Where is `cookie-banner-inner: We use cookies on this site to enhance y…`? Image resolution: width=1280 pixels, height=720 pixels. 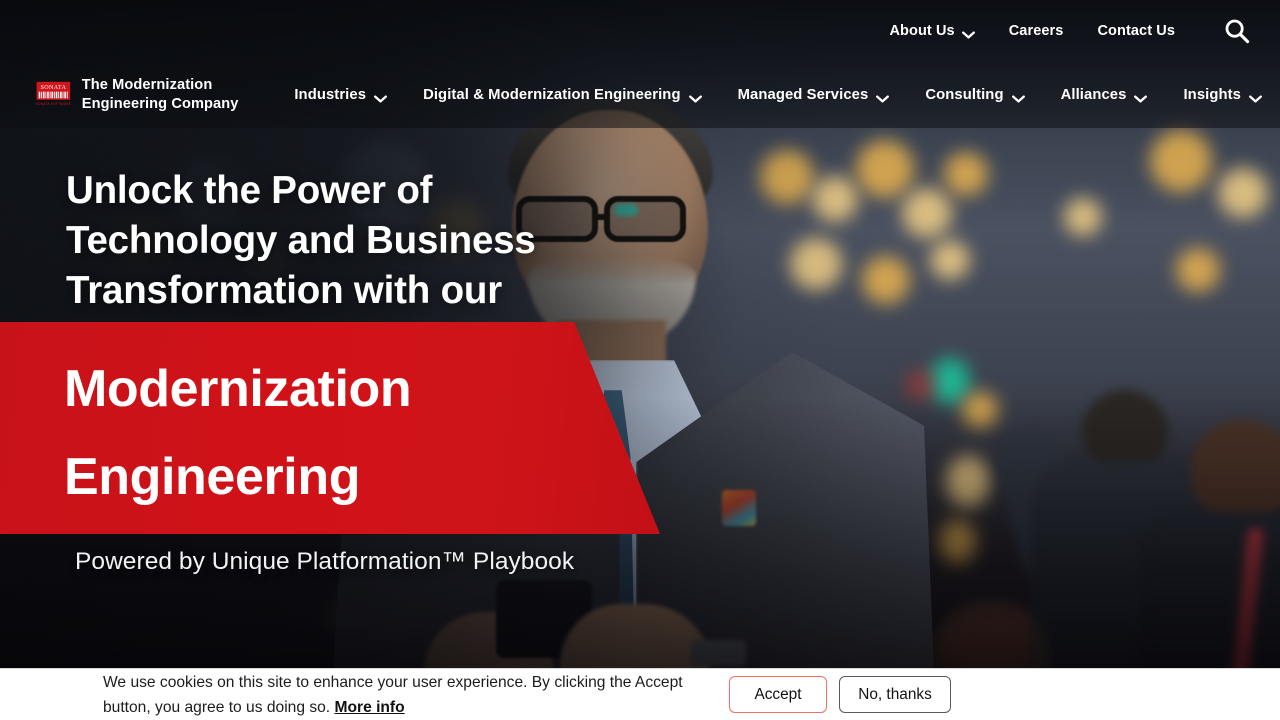 cookie-banner-inner: We use cookies on this site to enhance y… is located at coordinates (640, 694).